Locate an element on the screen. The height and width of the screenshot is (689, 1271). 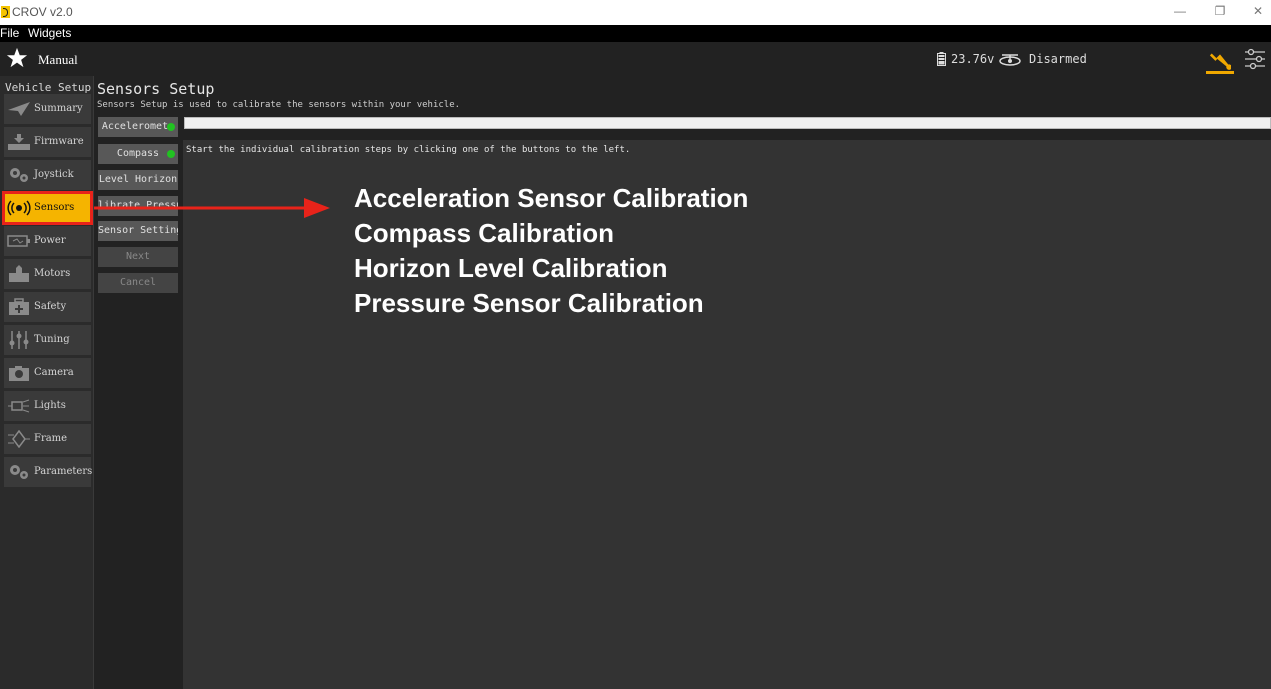
sliders-icon is located at coordinates (19, 340).